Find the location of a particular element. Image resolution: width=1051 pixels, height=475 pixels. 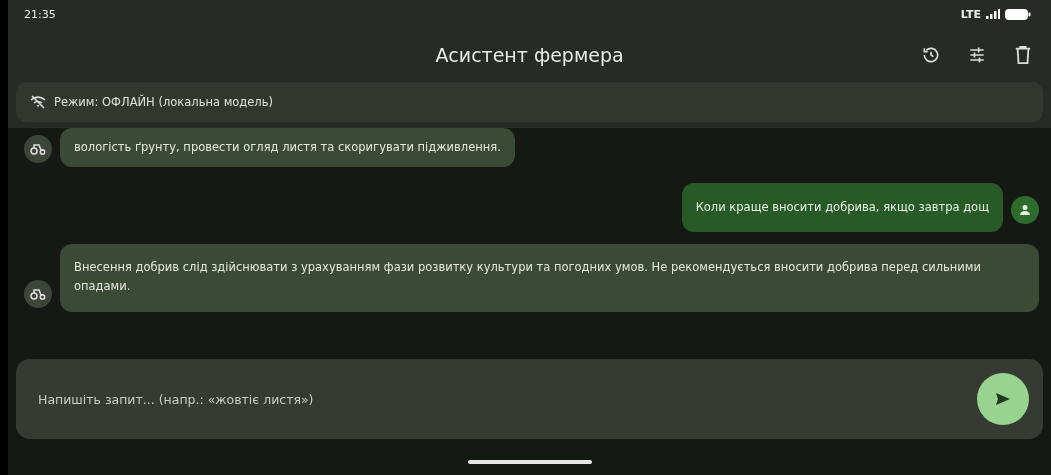

user-avatar is located at coordinates (1025, 210).